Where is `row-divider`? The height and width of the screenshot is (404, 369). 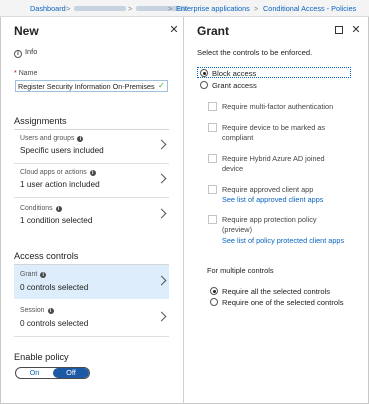 row-divider is located at coordinates (91, 336).